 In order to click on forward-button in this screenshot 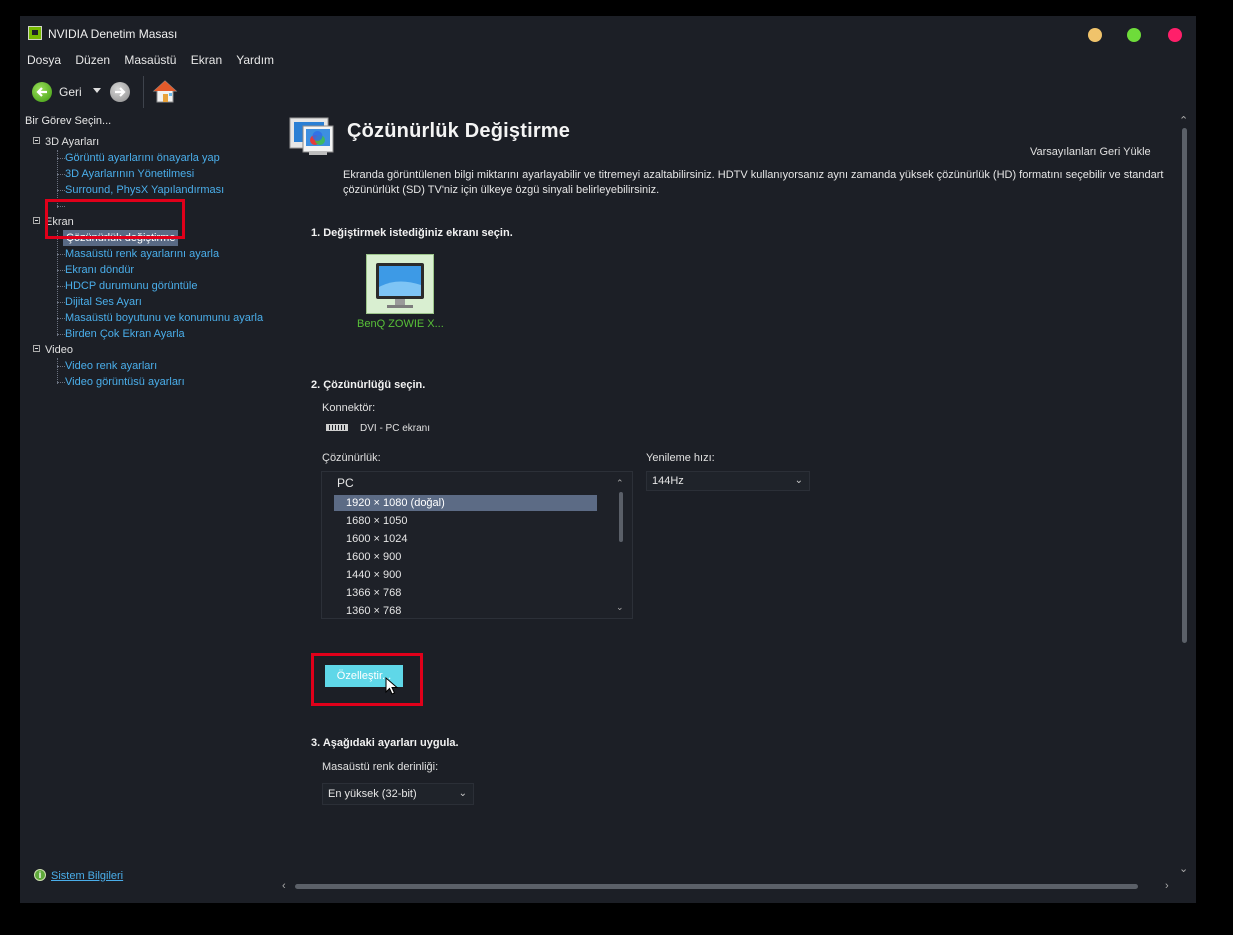, I will do `click(120, 92)`.